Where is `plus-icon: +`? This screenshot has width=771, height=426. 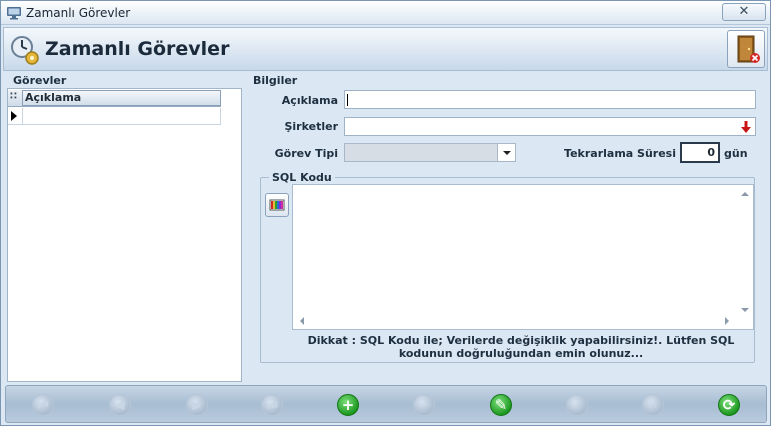
plus-icon: + is located at coordinates (348, 405).